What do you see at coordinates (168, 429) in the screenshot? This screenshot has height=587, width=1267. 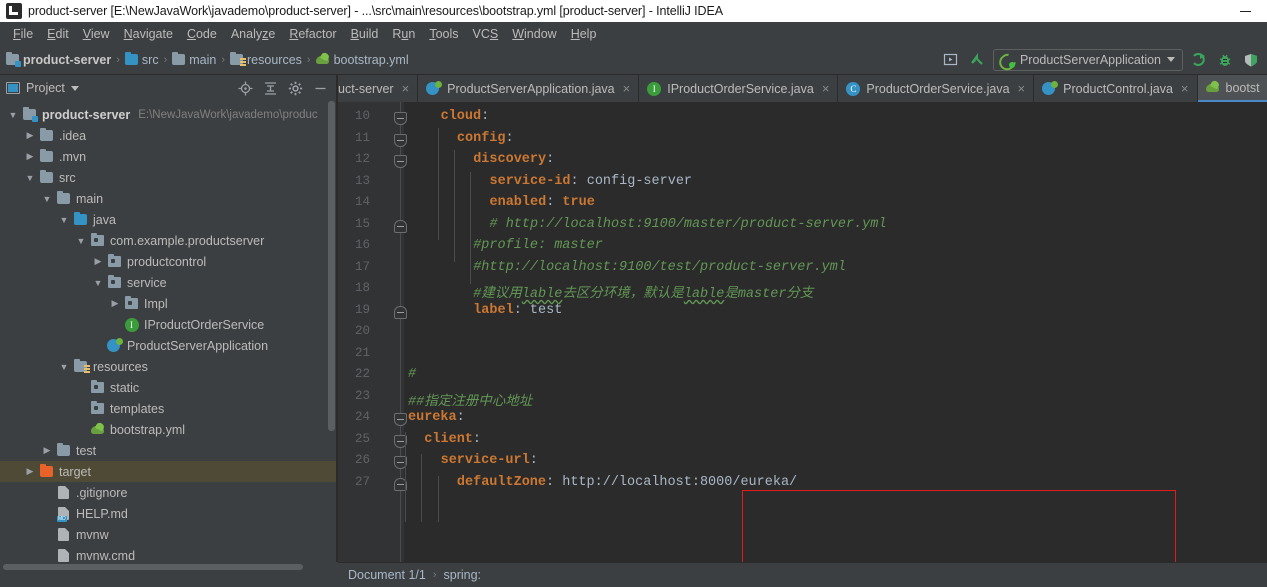 I see `tree-node-bootstrap-yml: bootstrap.yml` at bounding box center [168, 429].